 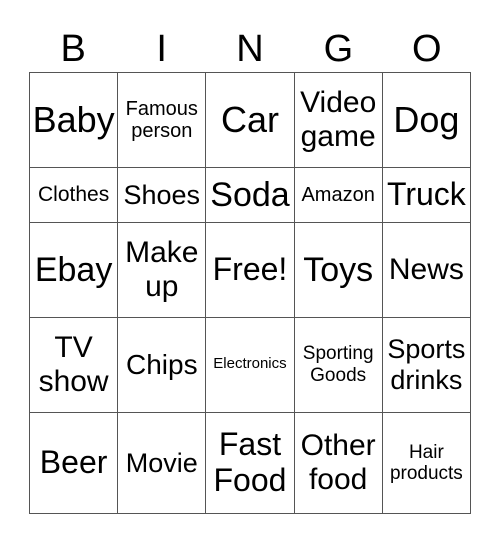 What do you see at coordinates (338, 463) in the screenshot?
I see `bingo-cell: Other food` at bounding box center [338, 463].